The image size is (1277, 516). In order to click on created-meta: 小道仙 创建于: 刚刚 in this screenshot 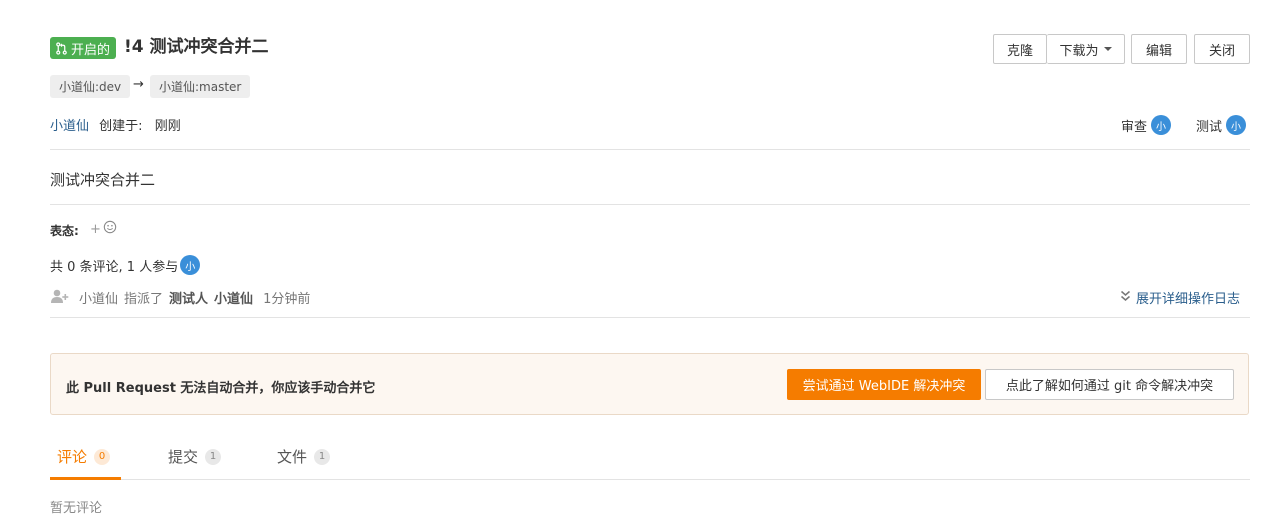, I will do `click(115, 124)`.